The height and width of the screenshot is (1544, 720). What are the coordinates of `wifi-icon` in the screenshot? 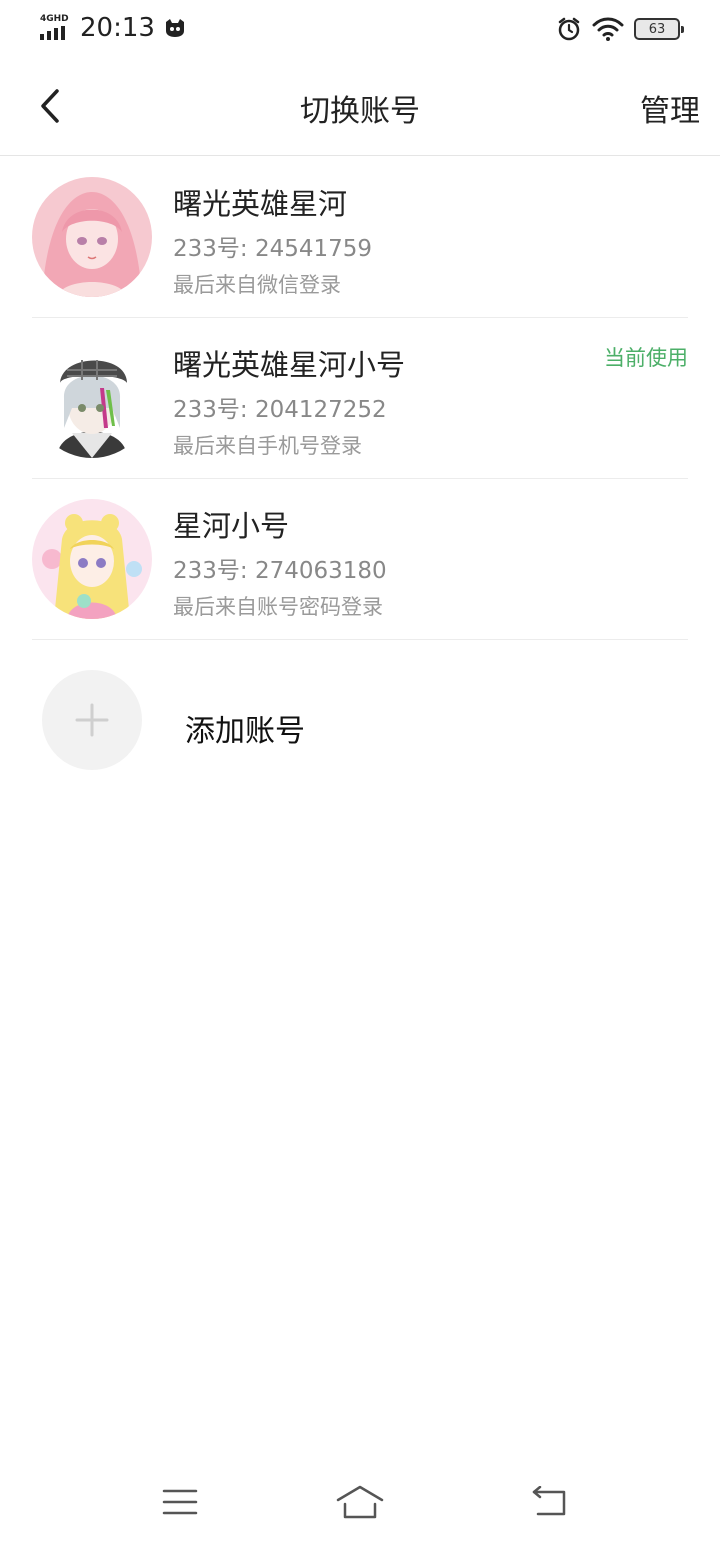 It's located at (608, 29).